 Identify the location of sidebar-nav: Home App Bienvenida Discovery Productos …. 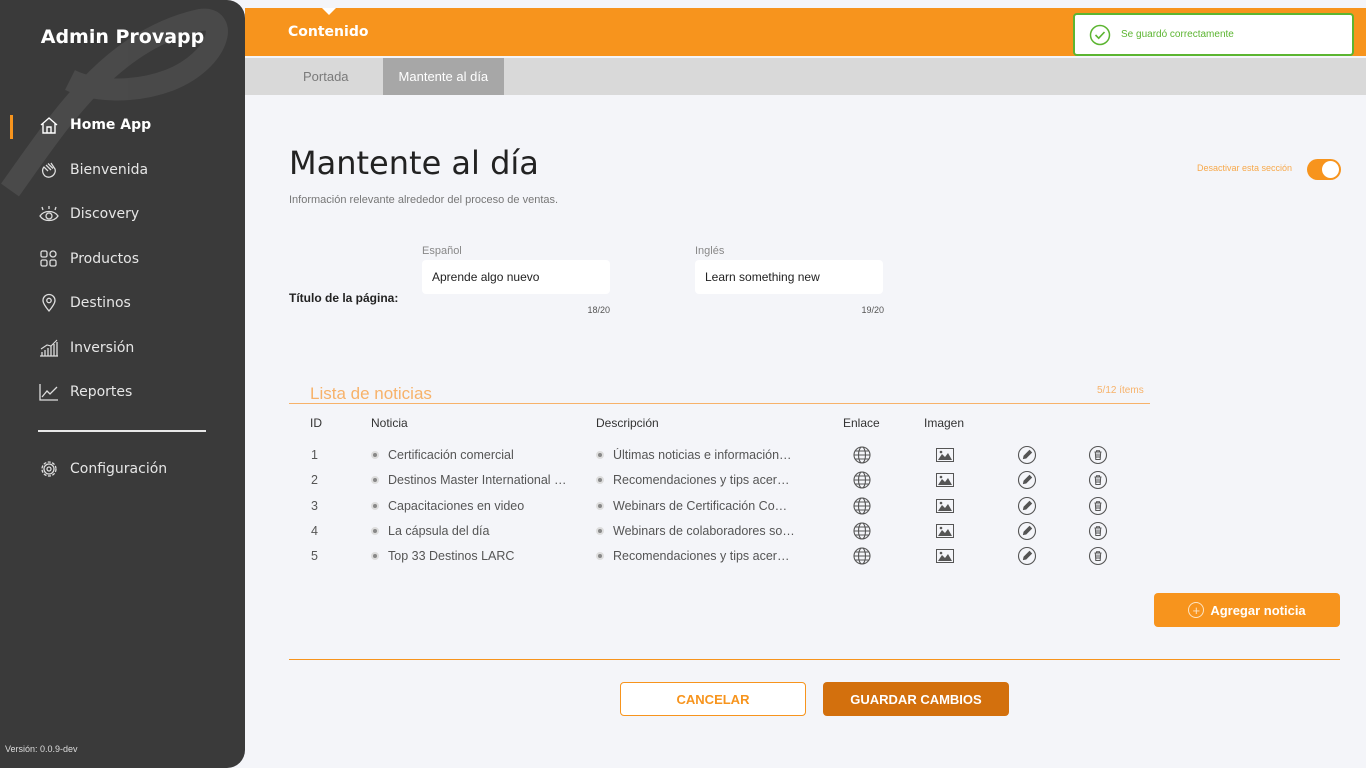
(122, 259).